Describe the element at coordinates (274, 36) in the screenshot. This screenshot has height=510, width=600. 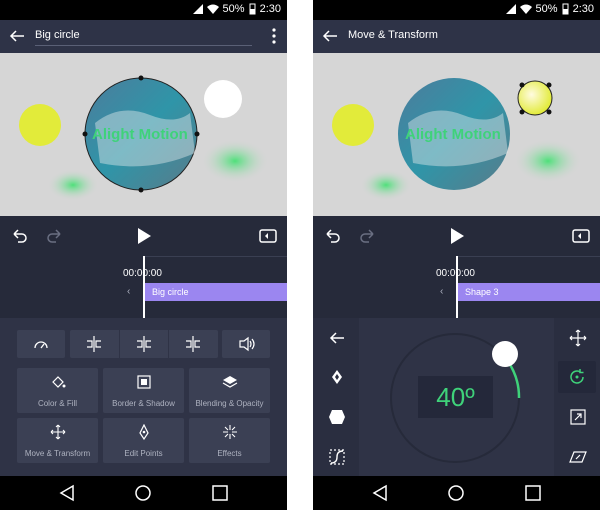
I see `more-vert-icon` at that location.